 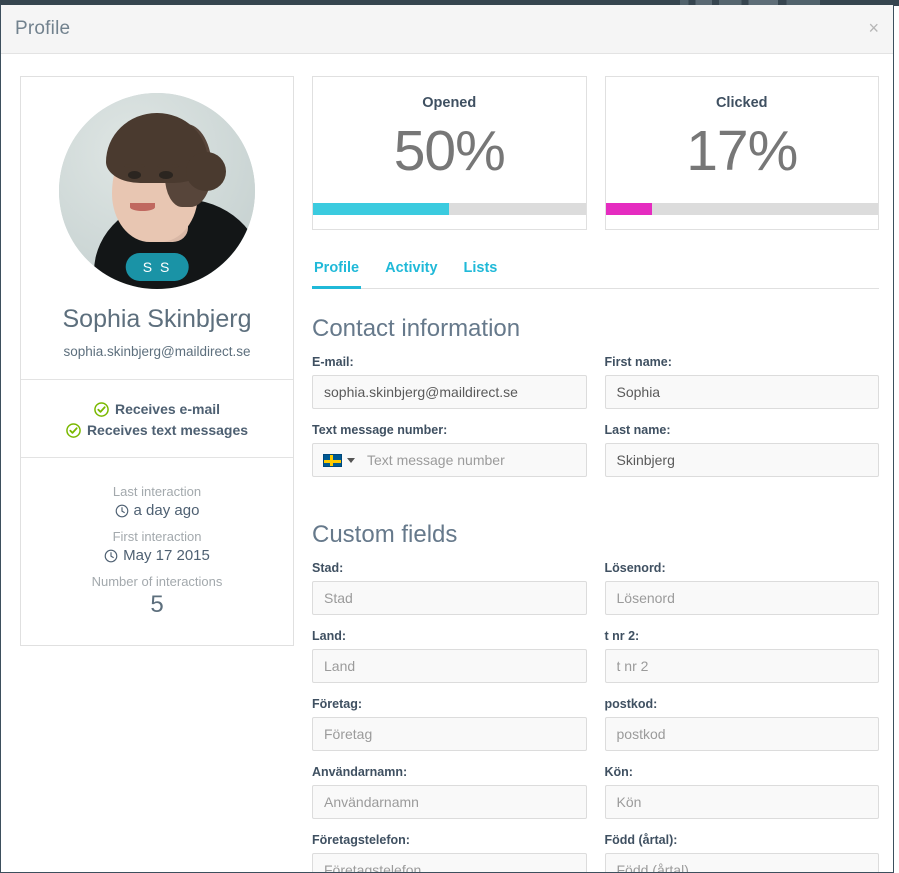 What do you see at coordinates (333, 362) in the screenshot?
I see `field-label-email: E-mail:` at bounding box center [333, 362].